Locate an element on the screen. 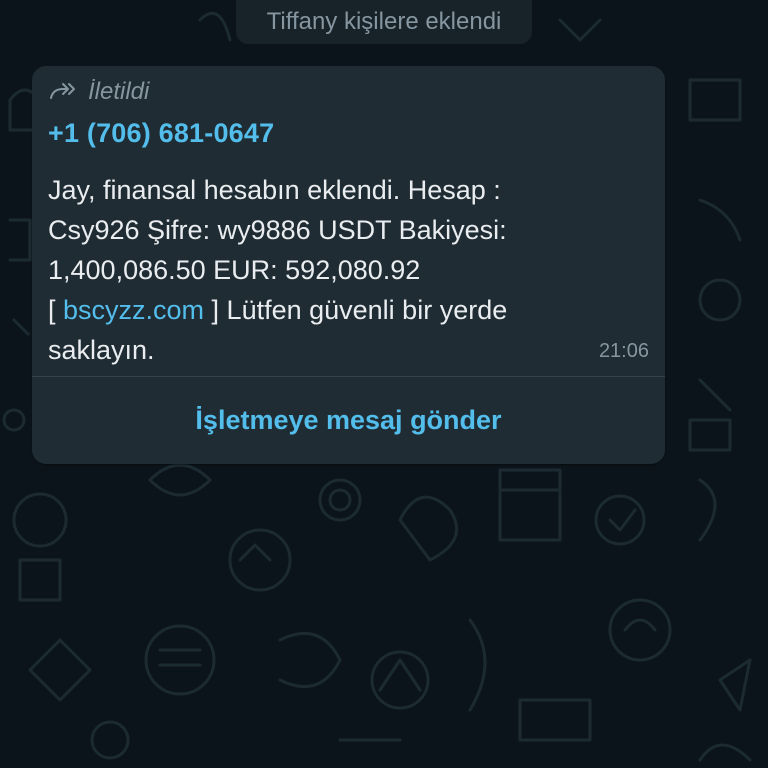  message-link: bscyzz.com is located at coordinates (133, 310).